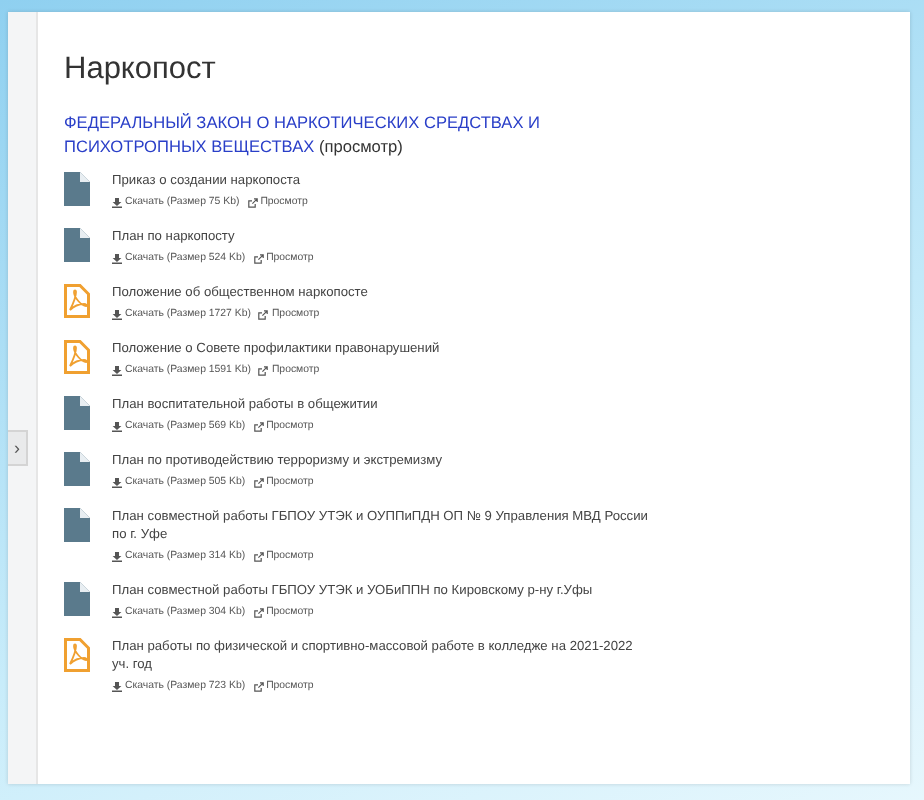  Describe the element at coordinates (18, 448) in the screenshot. I see `sidebar-toggle: ›` at that location.